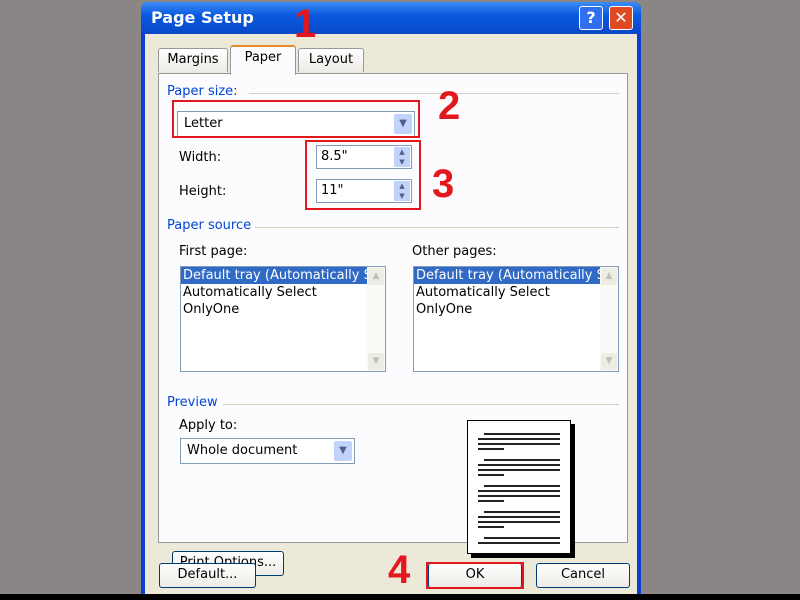 The height and width of the screenshot is (600, 800). Describe the element at coordinates (454, 251) in the screenshot. I see `other-pages-label: Other pages:` at that location.